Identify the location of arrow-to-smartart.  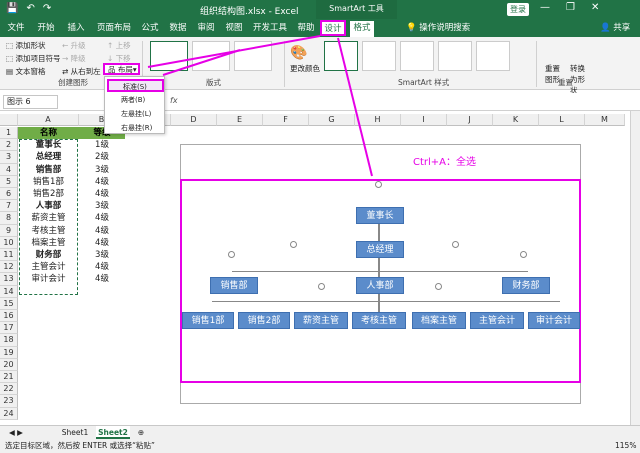
(355, 107).